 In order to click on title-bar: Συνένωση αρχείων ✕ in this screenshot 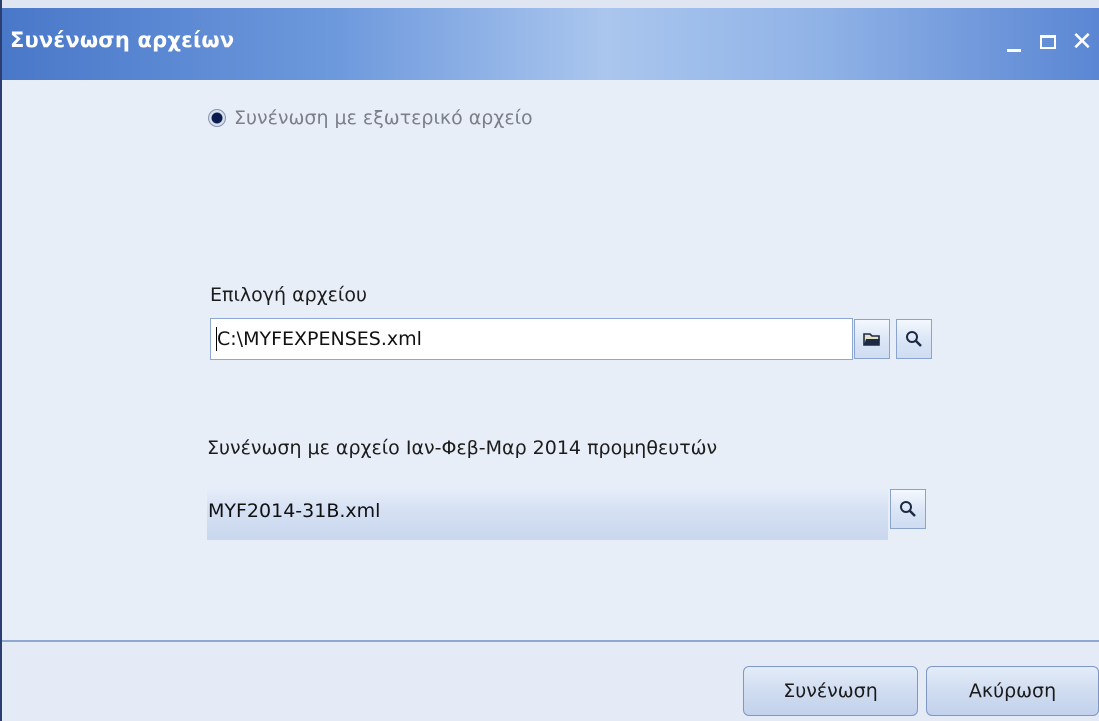, I will do `click(550, 40)`.